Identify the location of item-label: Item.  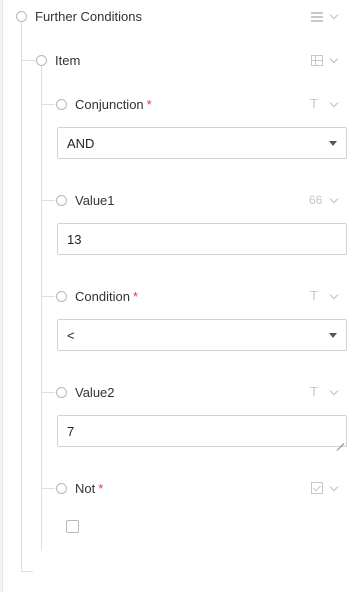
(68, 60).